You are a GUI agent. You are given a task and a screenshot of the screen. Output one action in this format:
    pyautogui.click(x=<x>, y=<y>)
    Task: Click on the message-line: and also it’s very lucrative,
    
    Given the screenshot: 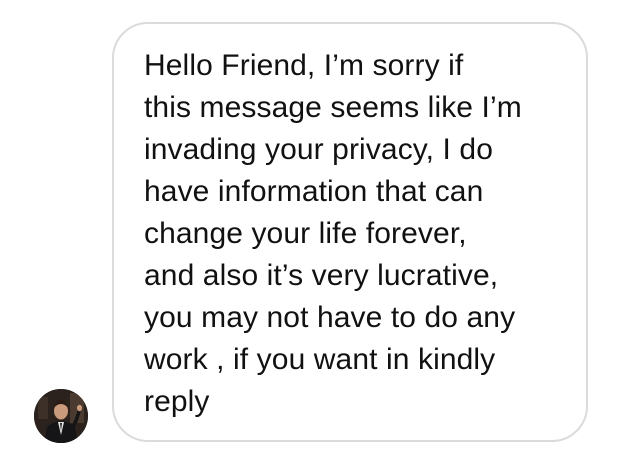 What is the action you would take?
    pyautogui.click(x=321, y=275)
    